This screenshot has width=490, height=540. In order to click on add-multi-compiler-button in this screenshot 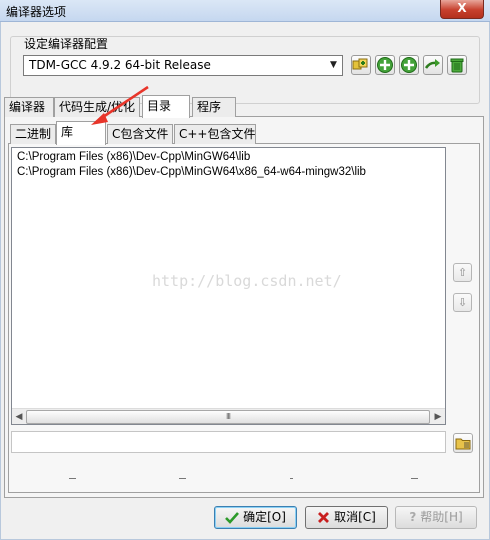, I will do `click(361, 65)`.